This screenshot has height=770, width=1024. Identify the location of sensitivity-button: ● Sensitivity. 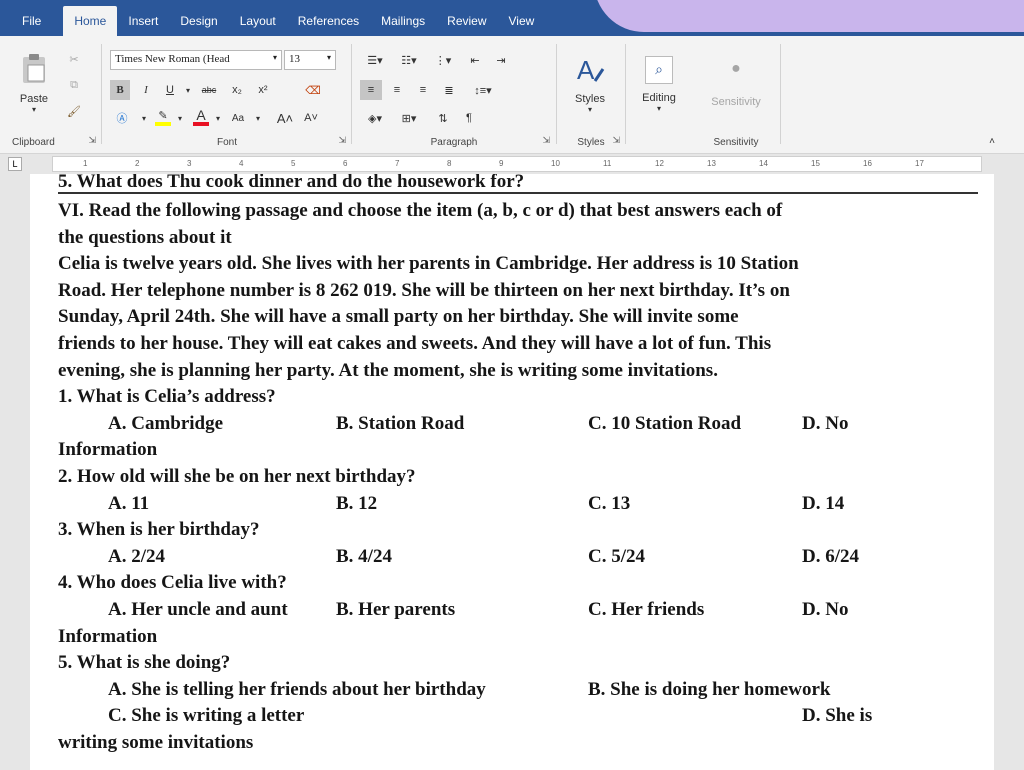
(736, 84).